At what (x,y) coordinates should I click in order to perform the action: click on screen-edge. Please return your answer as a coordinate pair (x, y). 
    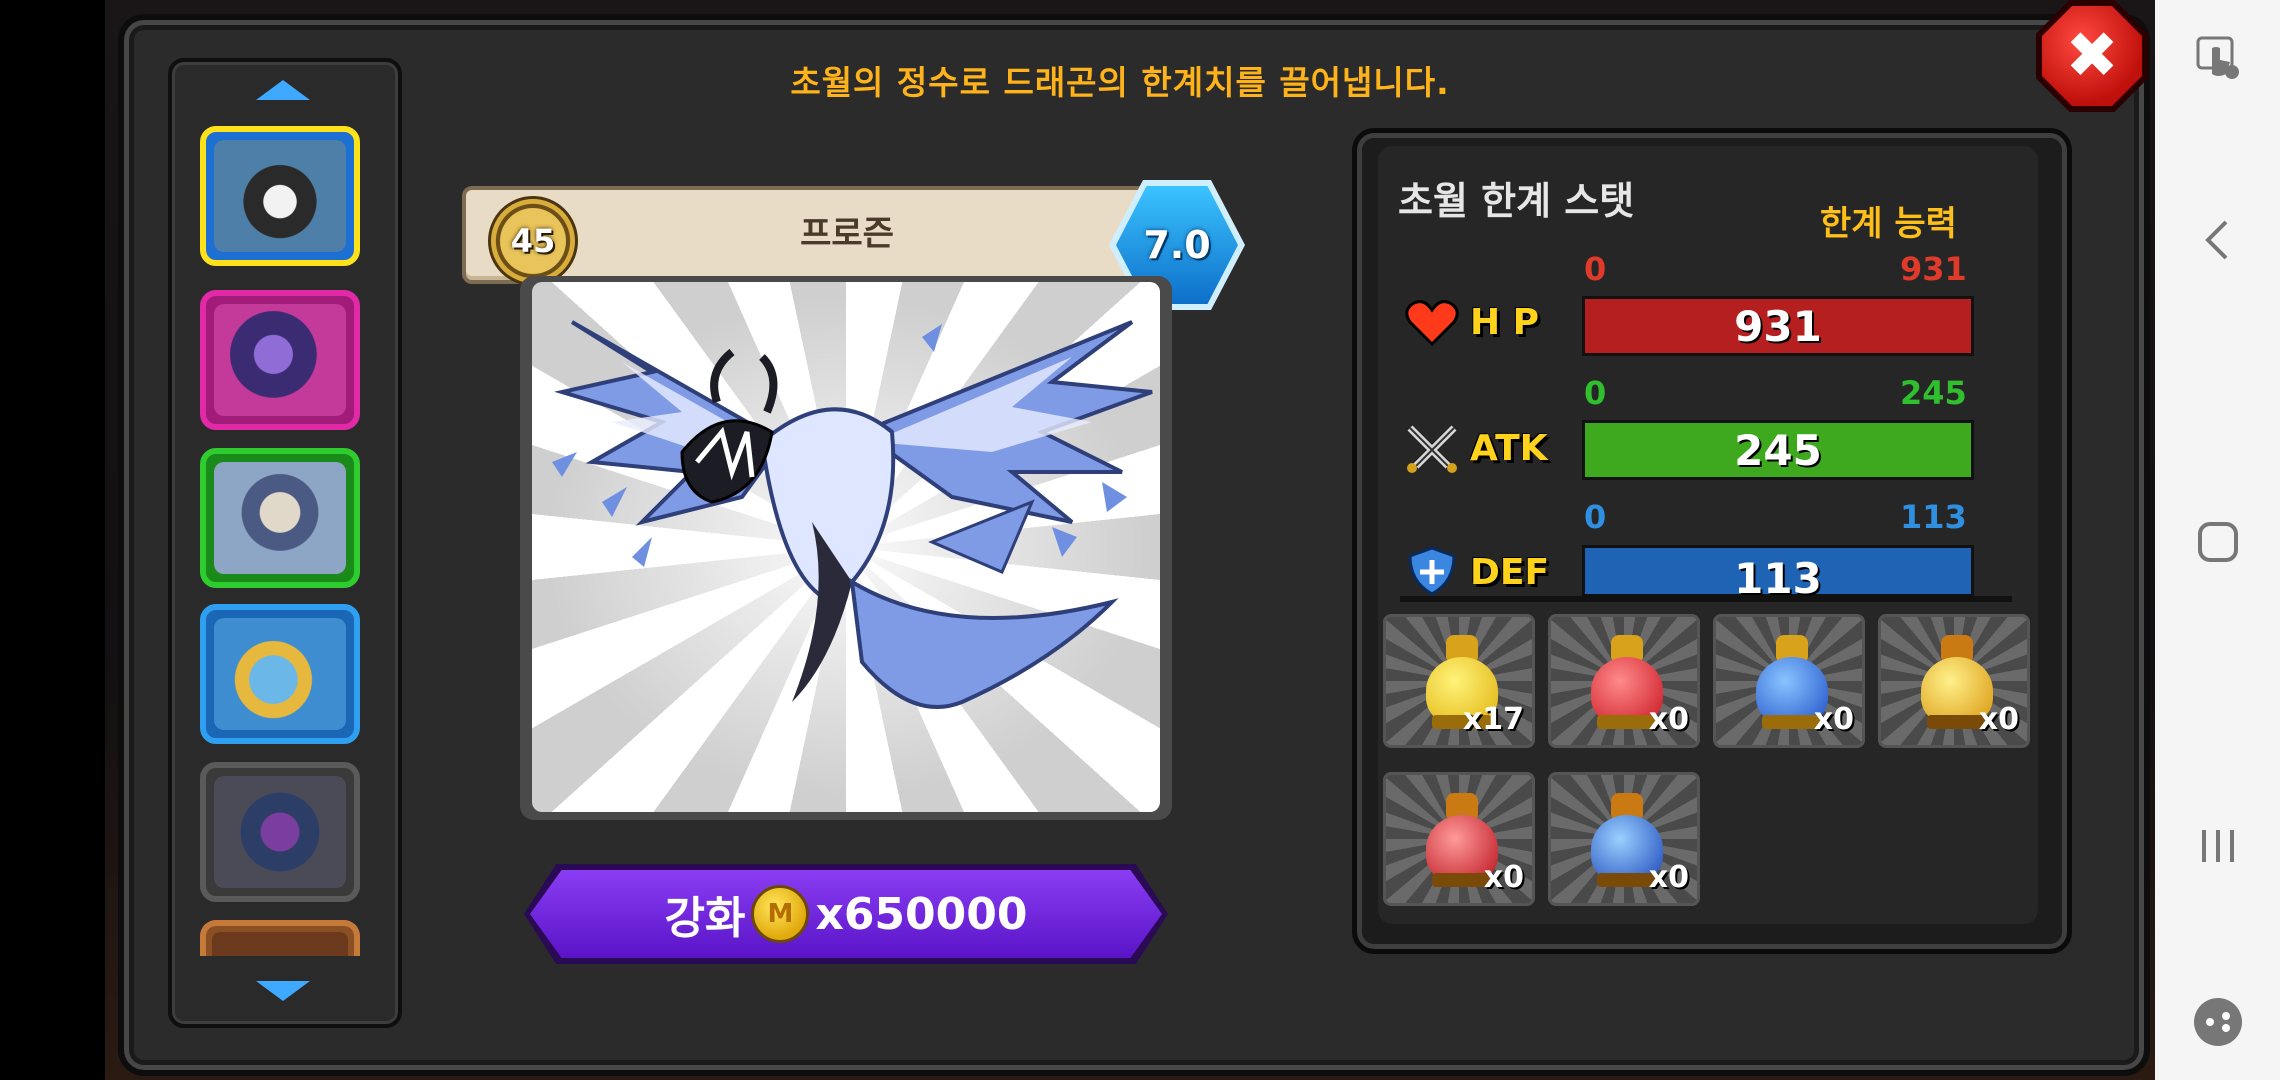
    Looking at the image, I should click on (52, 540).